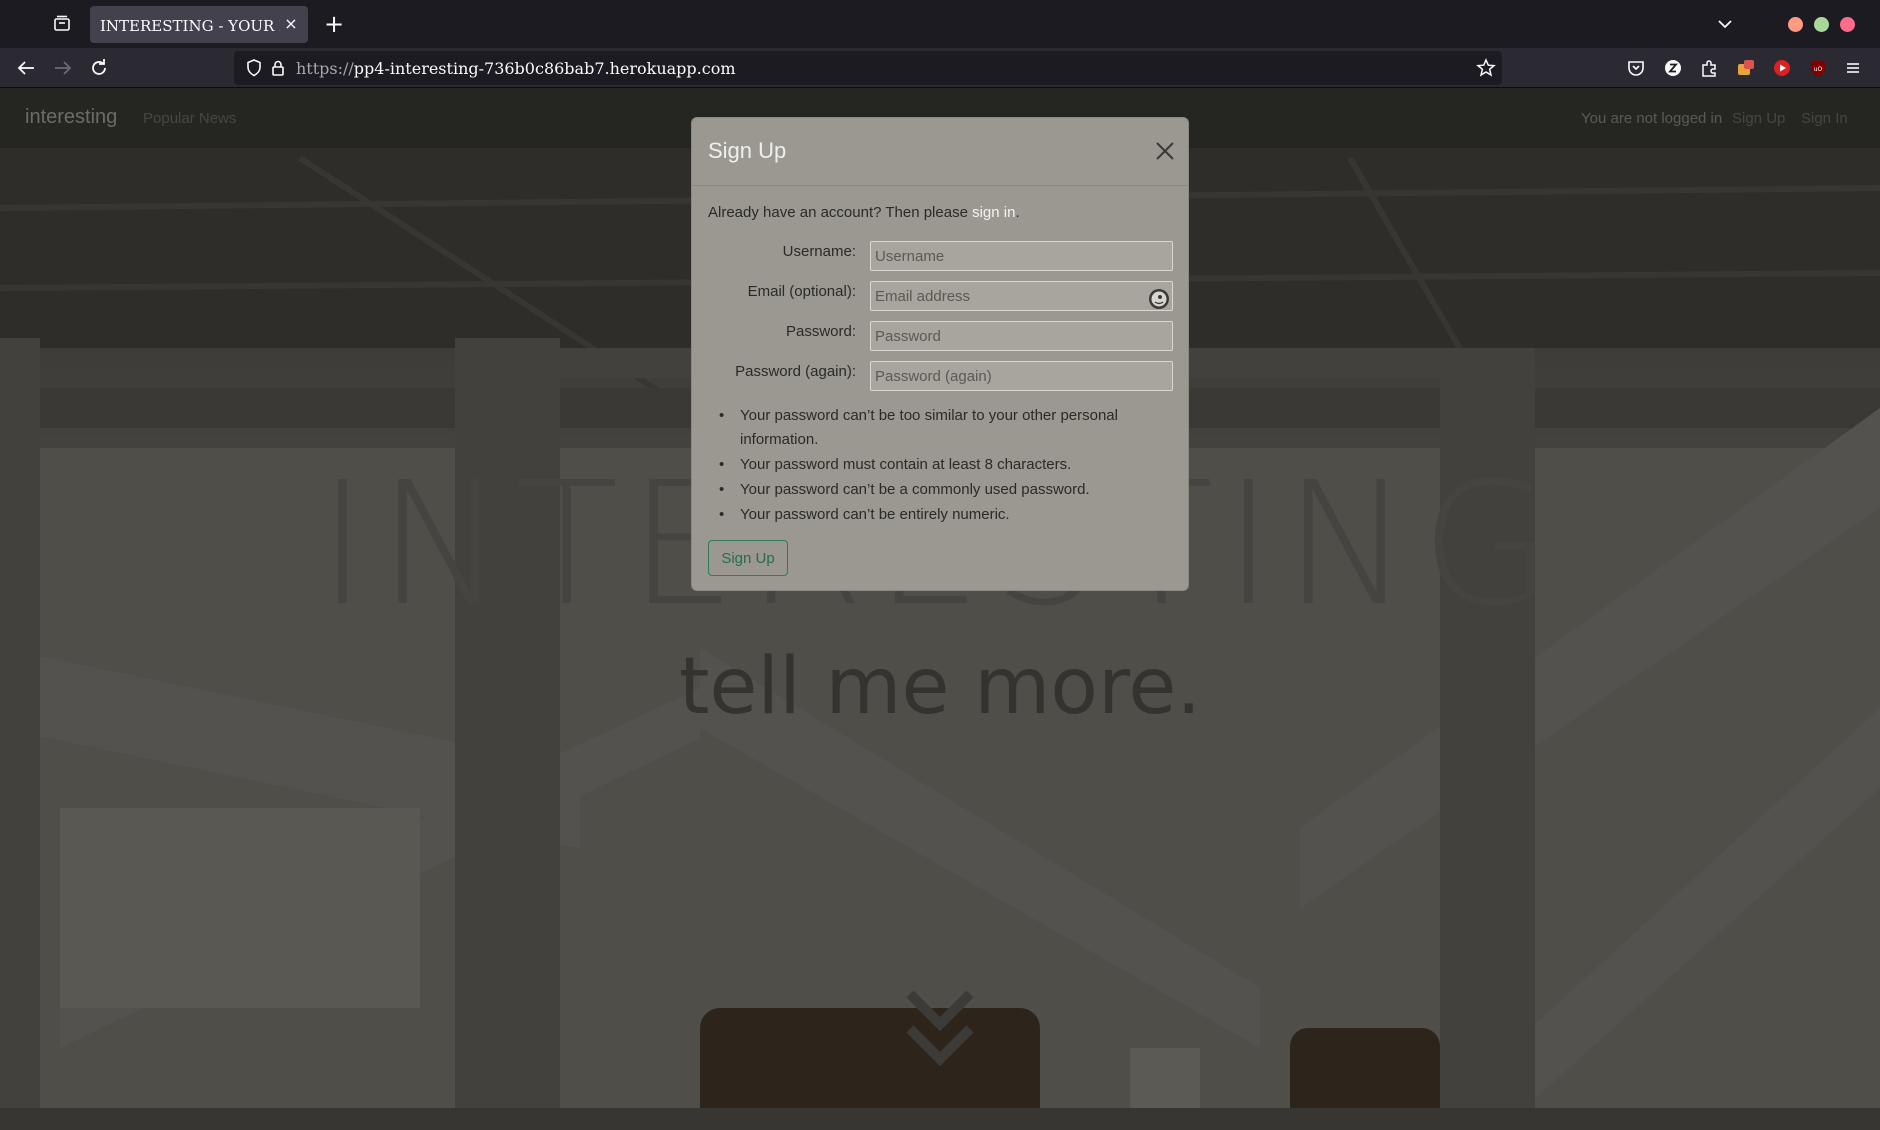  Describe the element at coordinates (190, 26) in the screenshot. I see `tab-title: INTERESTING - YOUR NEW` at that location.